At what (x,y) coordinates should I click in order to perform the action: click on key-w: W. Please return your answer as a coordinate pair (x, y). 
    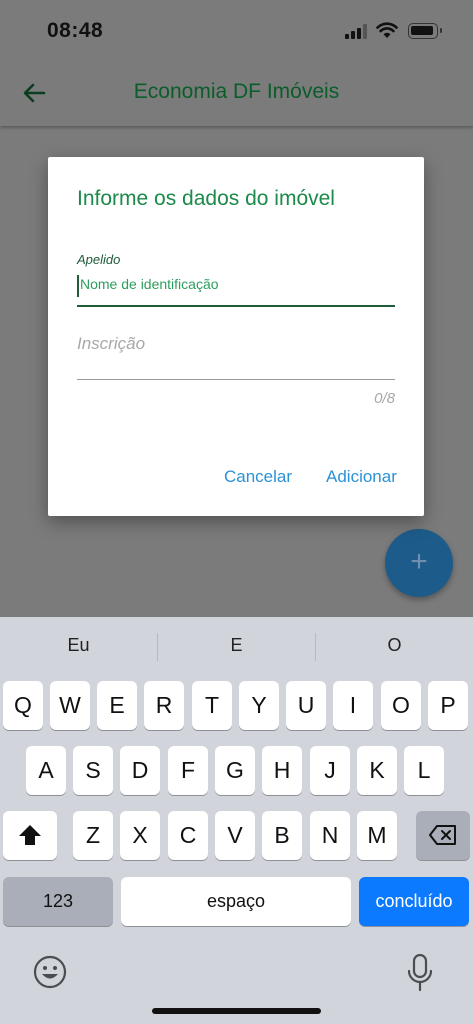
    Looking at the image, I should click on (70, 705).